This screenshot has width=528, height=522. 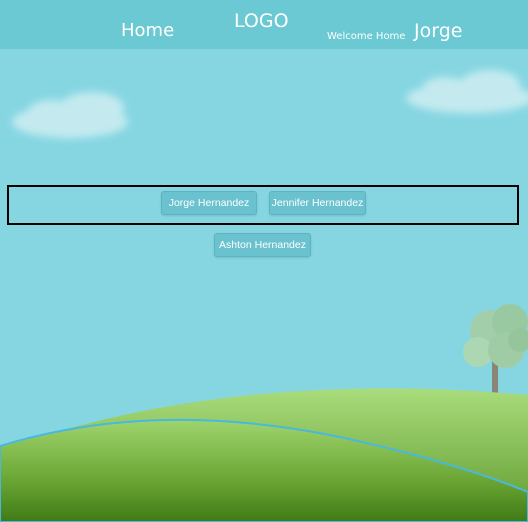 What do you see at coordinates (263, 205) in the screenshot?
I see `selected-people-row` at bounding box center [263, 205].